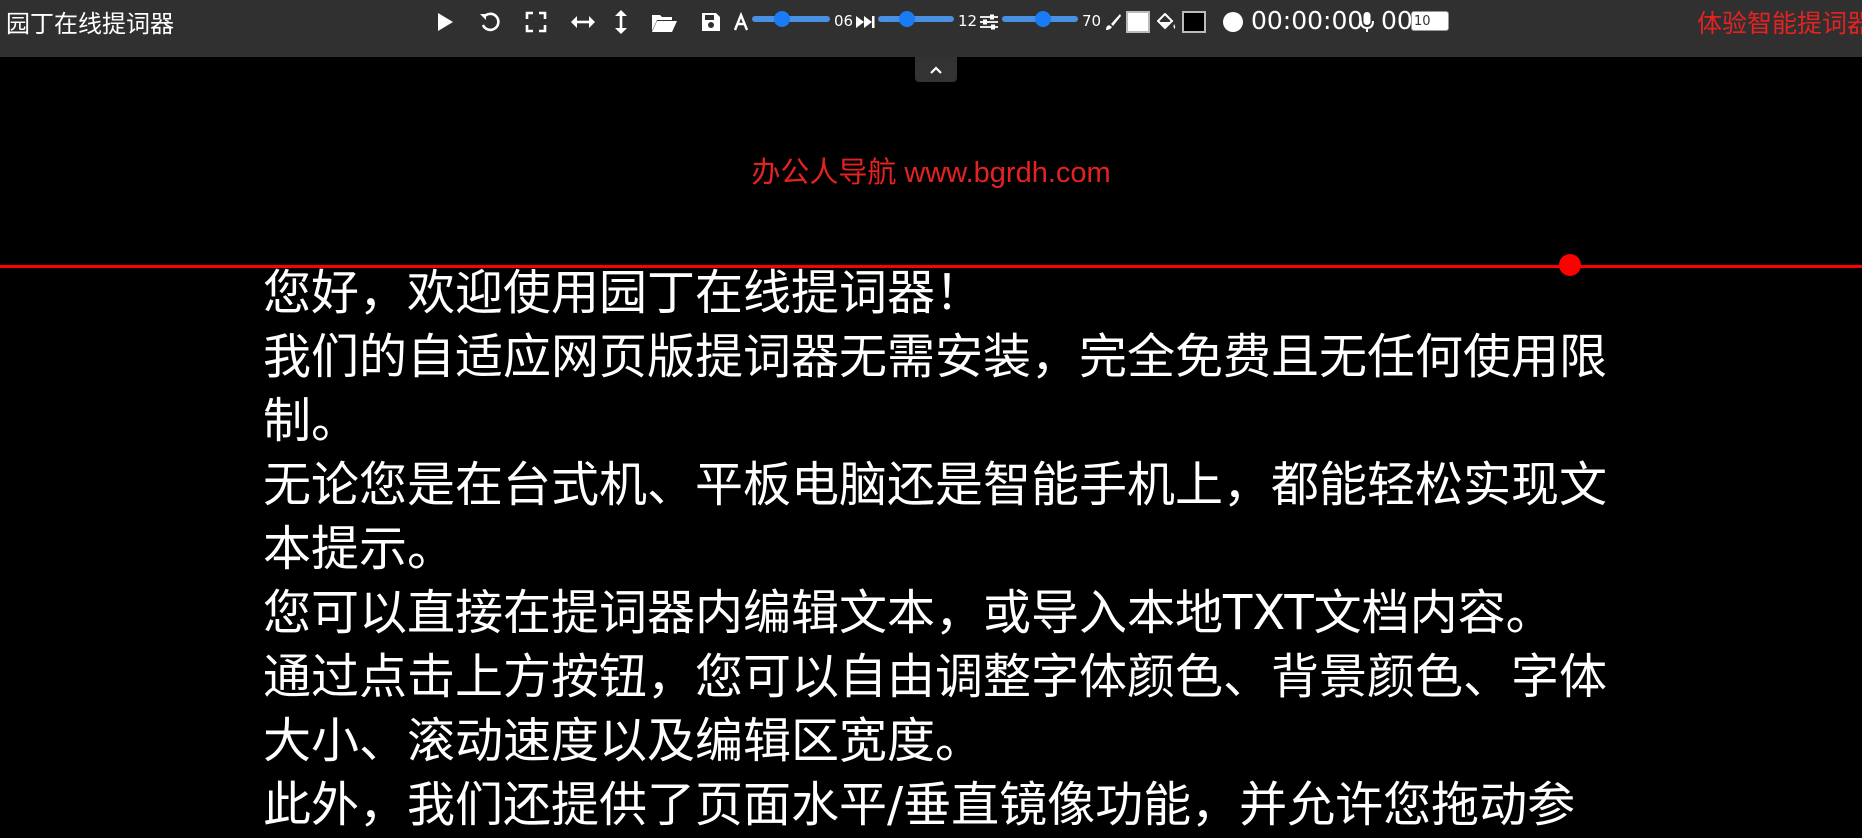  I want to click on play-icon, so click(445, 22).